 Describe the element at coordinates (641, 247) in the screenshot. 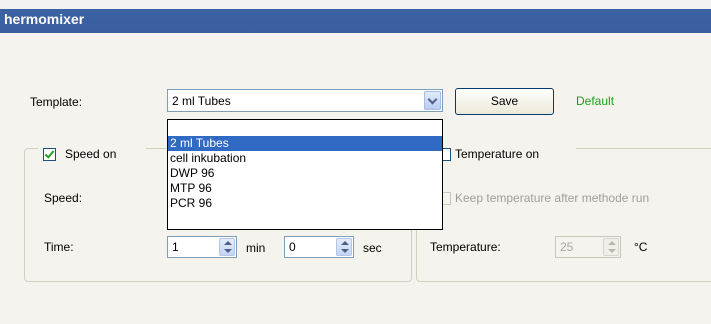

I see `temperature-unit-label: °C` at that location.